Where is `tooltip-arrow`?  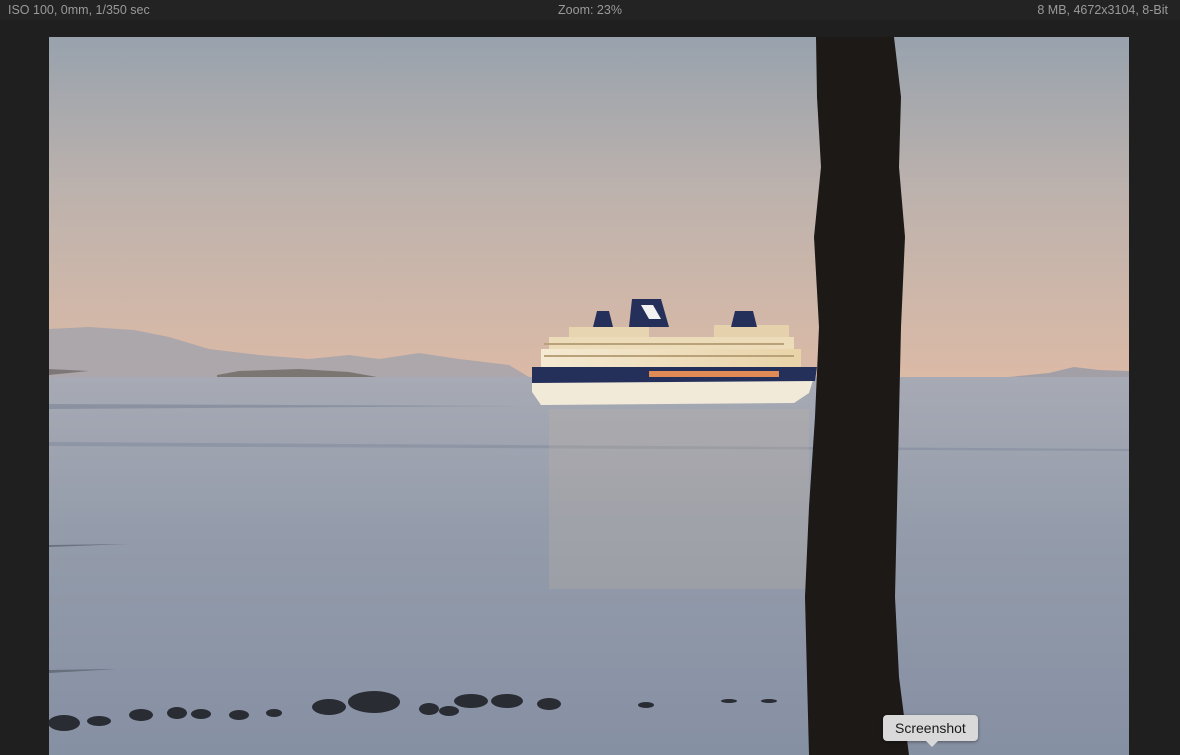
tooltip-arrow is located at coordinates (932, 744).